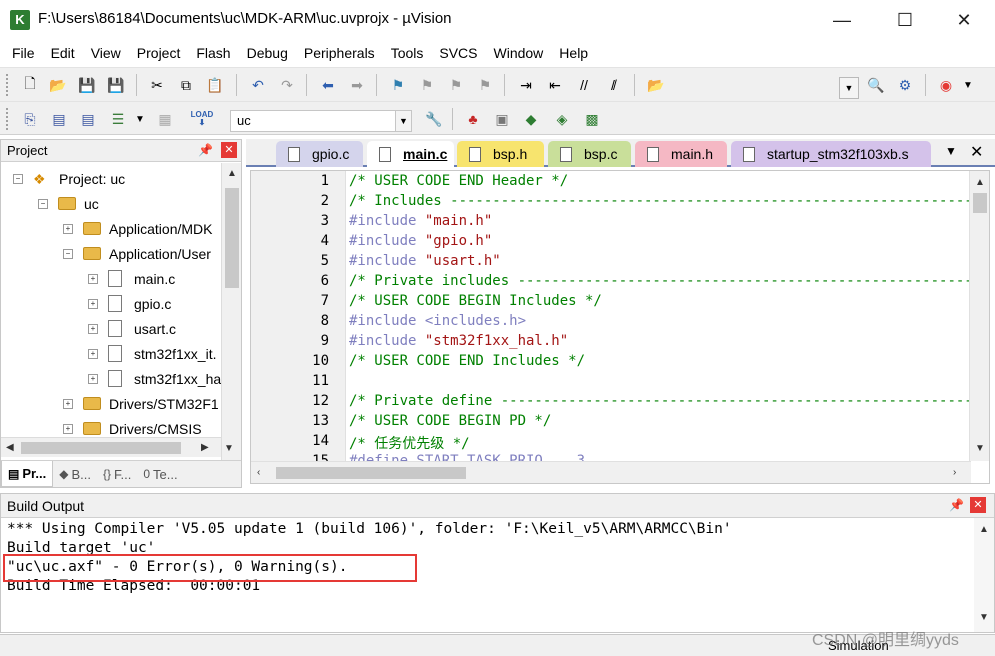  I want to click on code-line: #include "gpio.h", so click(659, 243).